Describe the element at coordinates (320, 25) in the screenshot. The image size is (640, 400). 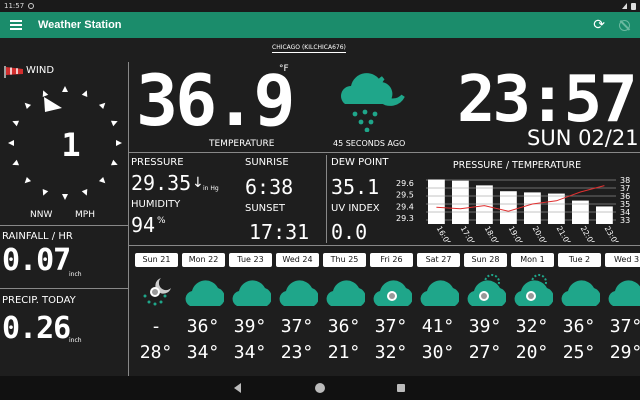
I see `app-bar: Weather Station ⟳` at that location.